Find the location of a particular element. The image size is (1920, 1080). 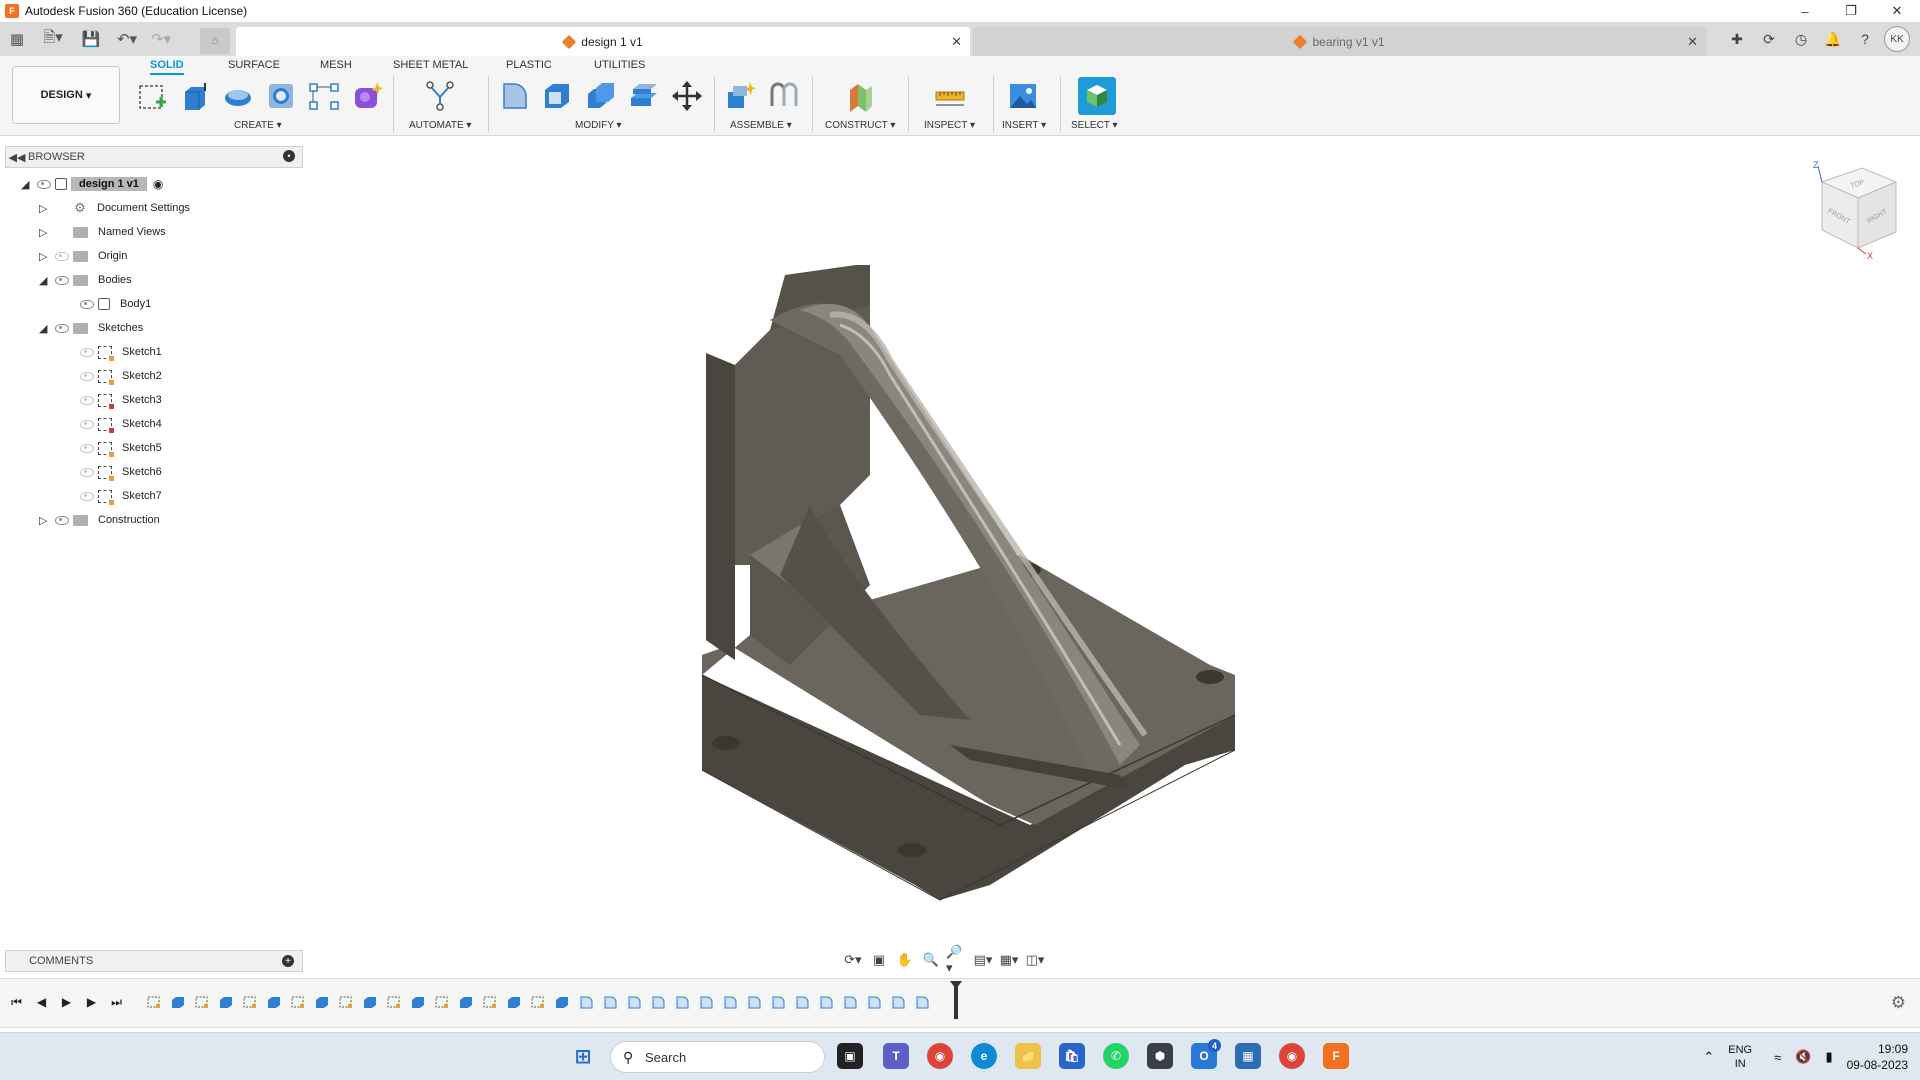

minimize-button: – is located at coordinates (1805, 11).